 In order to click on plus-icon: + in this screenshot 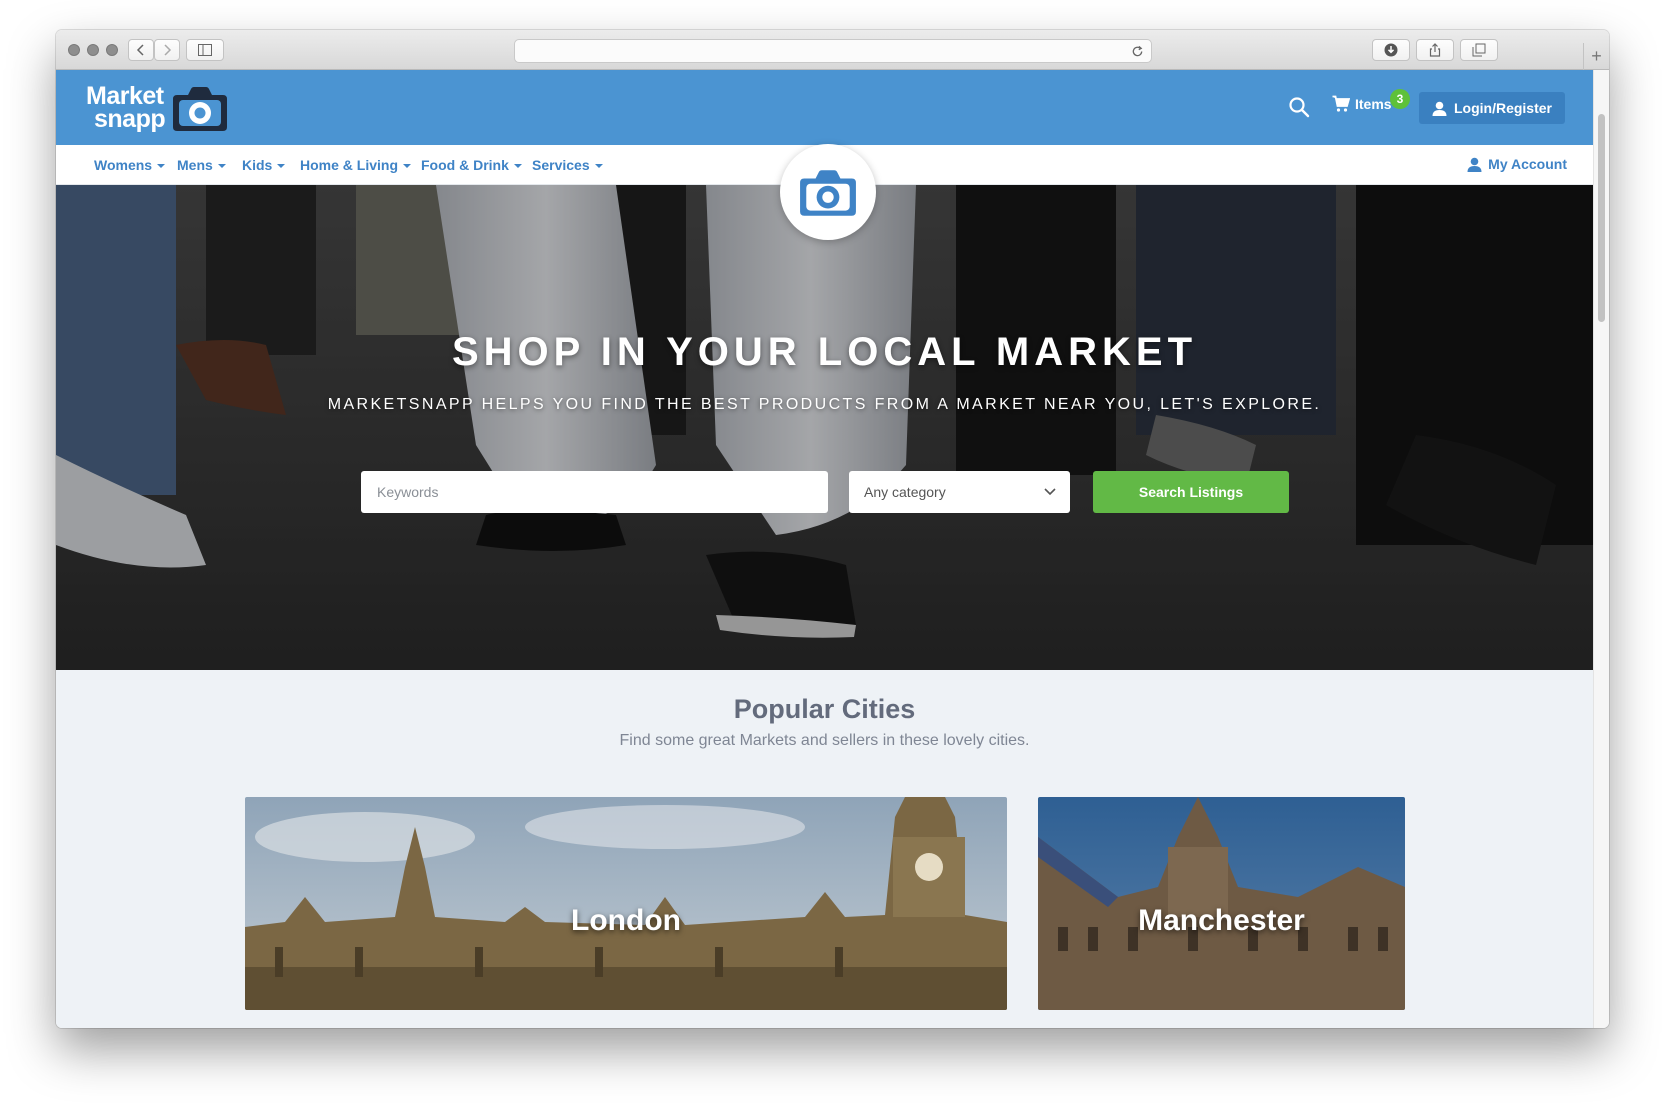, I will do `click(1596, 56)`.